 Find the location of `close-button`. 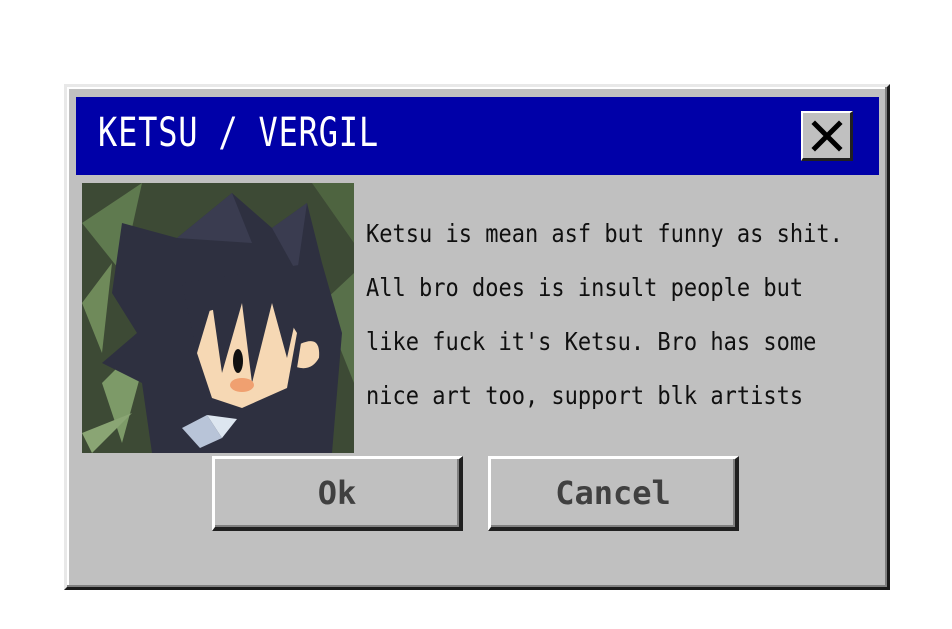

close-button is located at coordinates (827, 136).